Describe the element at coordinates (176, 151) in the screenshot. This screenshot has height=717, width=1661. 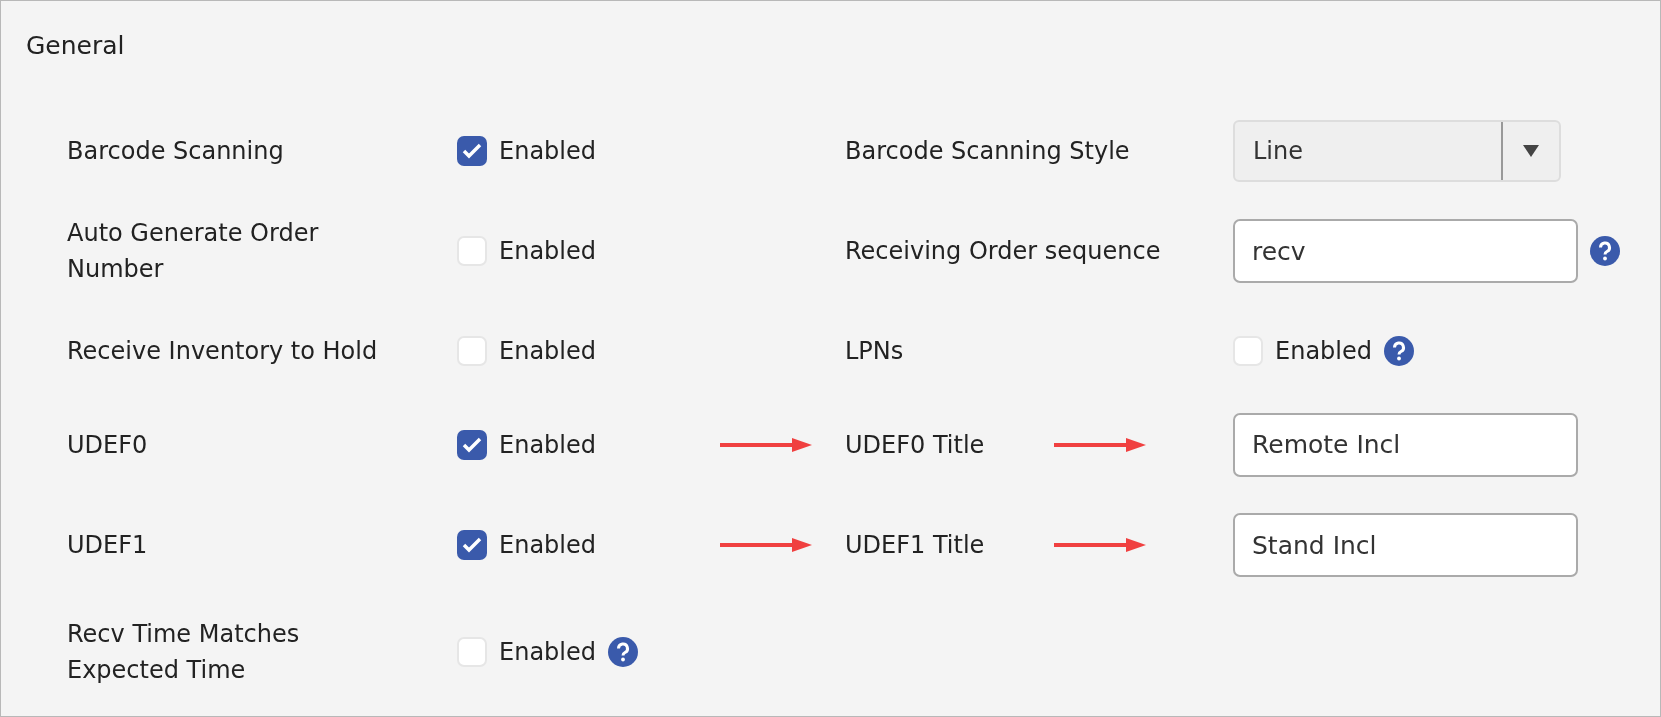
I see `setting-label: Barcode Scanning` at that location.